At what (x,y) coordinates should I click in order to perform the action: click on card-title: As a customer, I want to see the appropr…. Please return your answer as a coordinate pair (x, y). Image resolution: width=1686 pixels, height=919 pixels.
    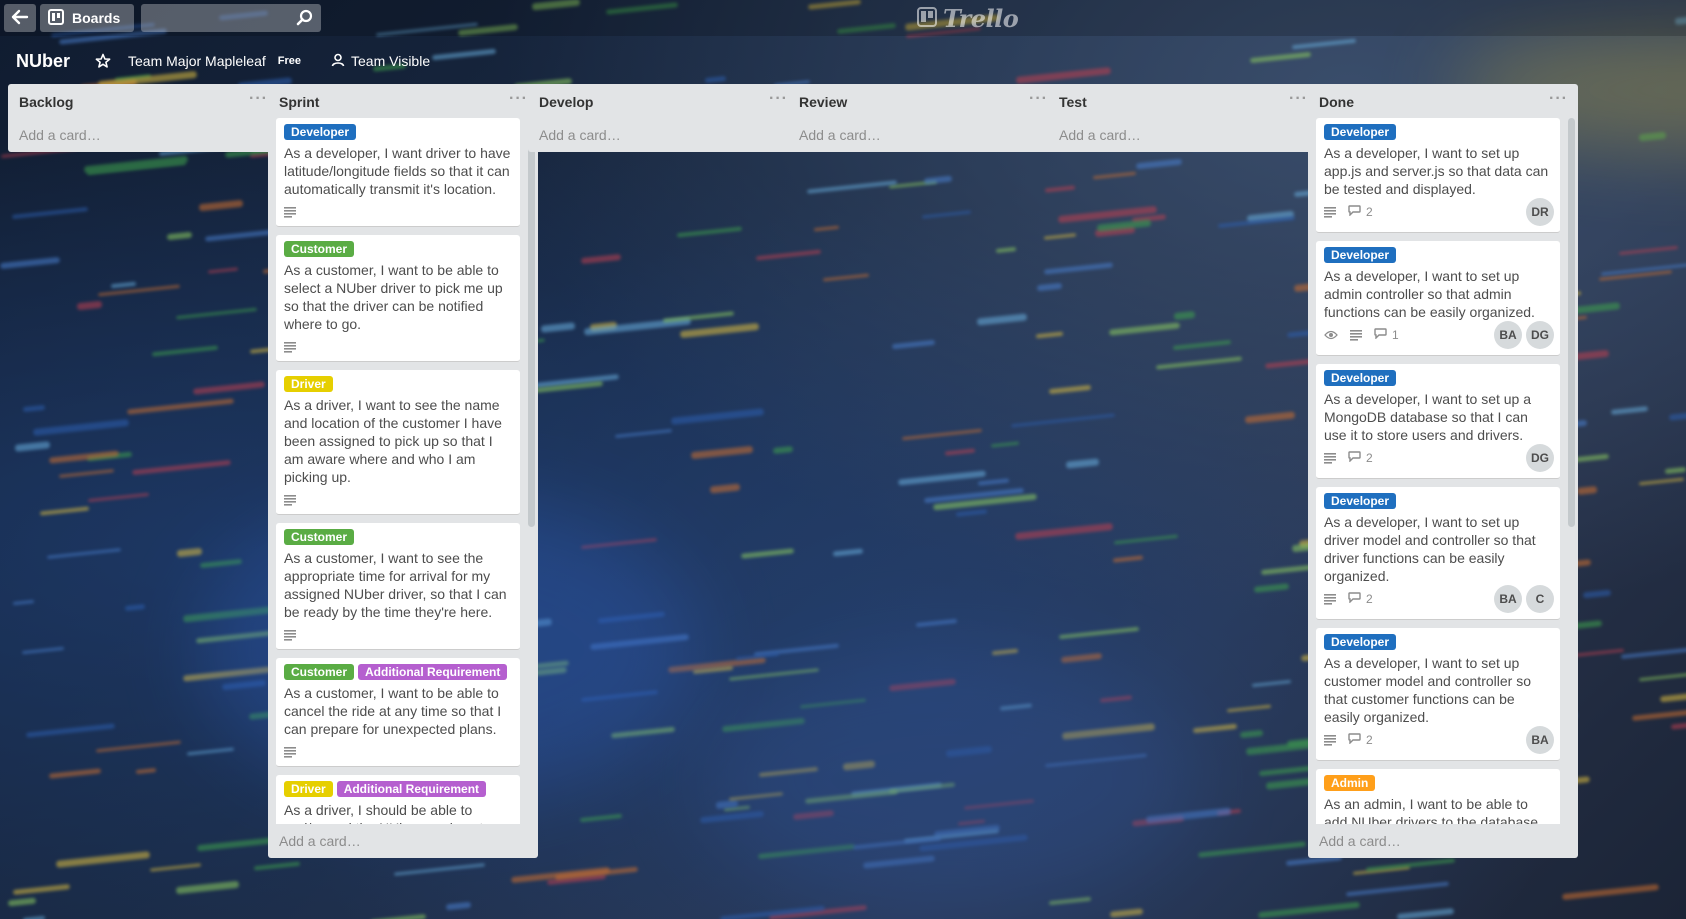
    Looking at the image, I should click on (395, 585).